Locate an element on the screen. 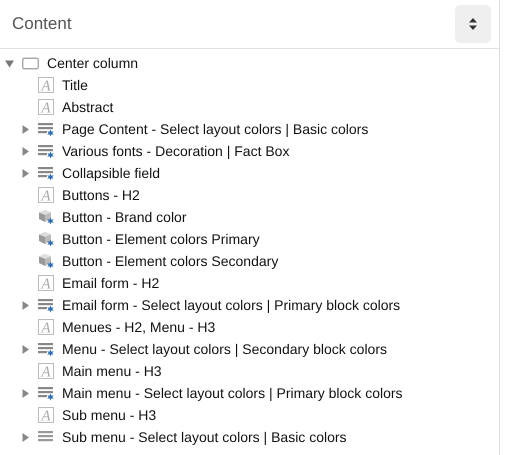 Image resolution: width=526 pixels, height=455 pixels. sort-button is located at coordinates (473, 24).